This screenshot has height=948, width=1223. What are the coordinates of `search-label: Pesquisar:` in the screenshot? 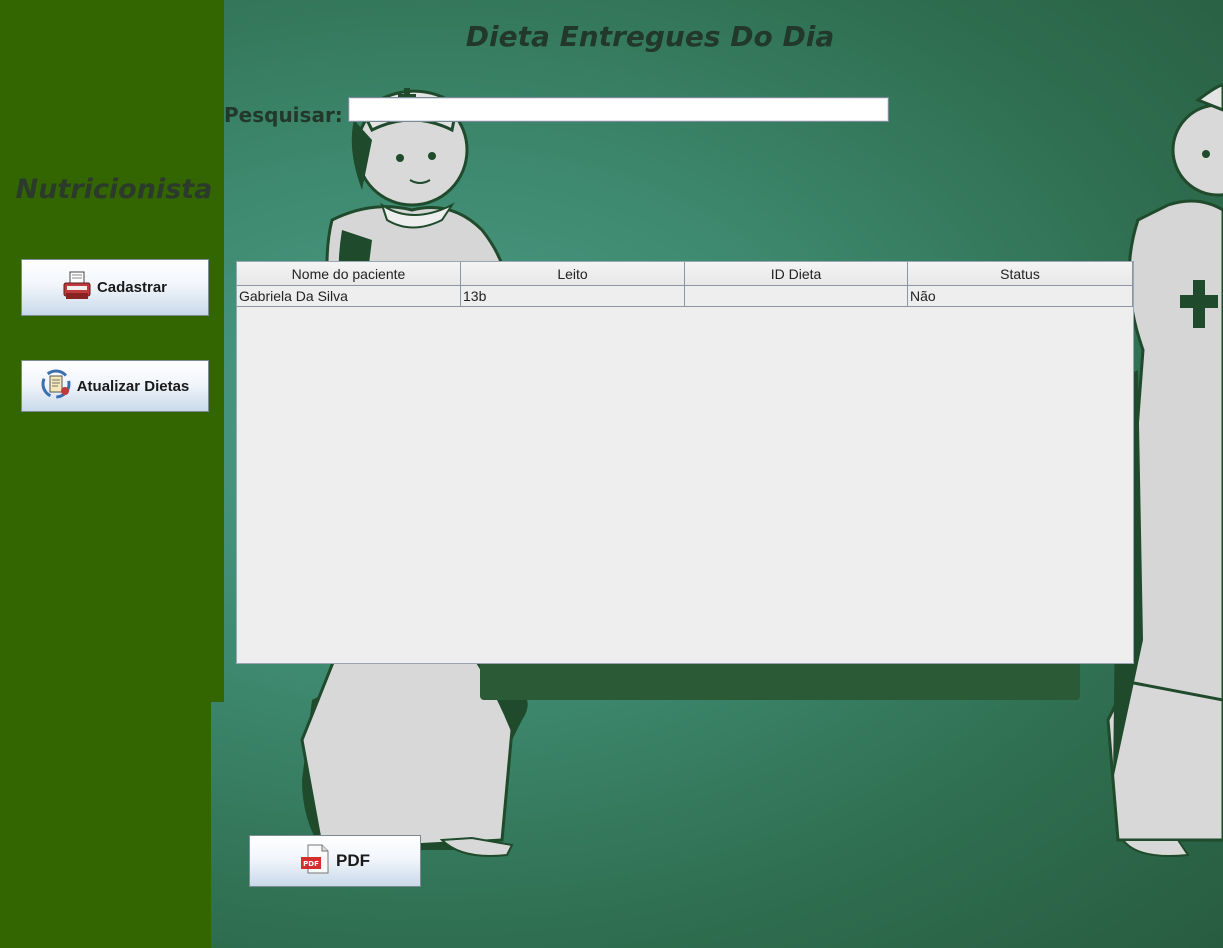 It's located at (283, 115).